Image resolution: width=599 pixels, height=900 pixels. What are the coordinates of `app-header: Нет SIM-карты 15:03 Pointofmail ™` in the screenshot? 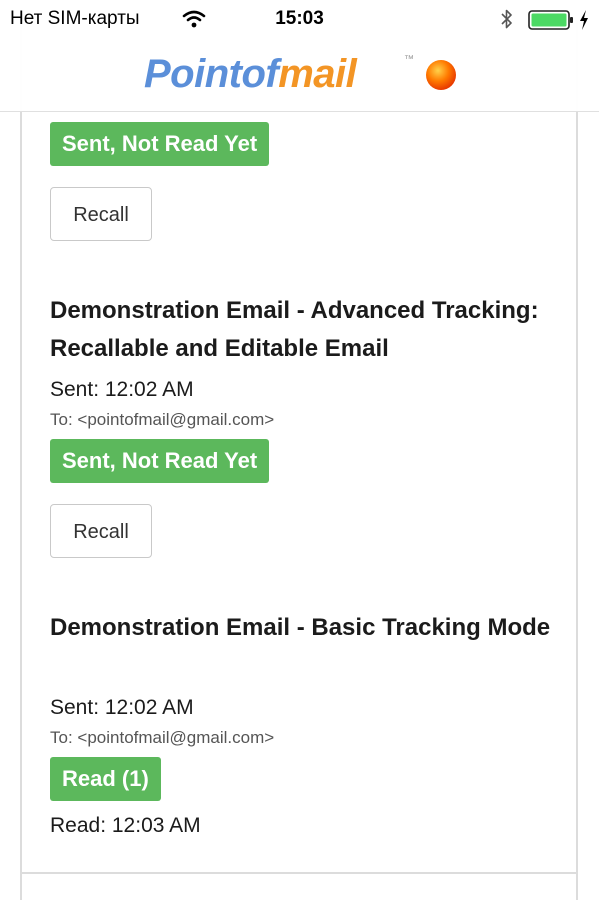 It's located at (299, 56).